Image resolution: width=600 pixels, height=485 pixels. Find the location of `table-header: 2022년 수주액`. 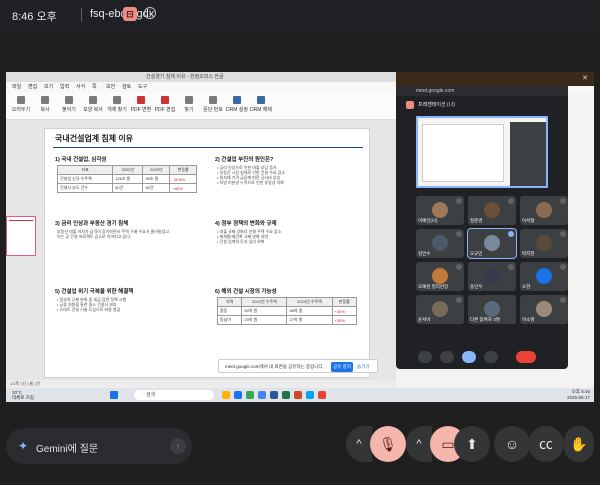

table-header: 2022년 수주액 is located at coordinates (264, 302).